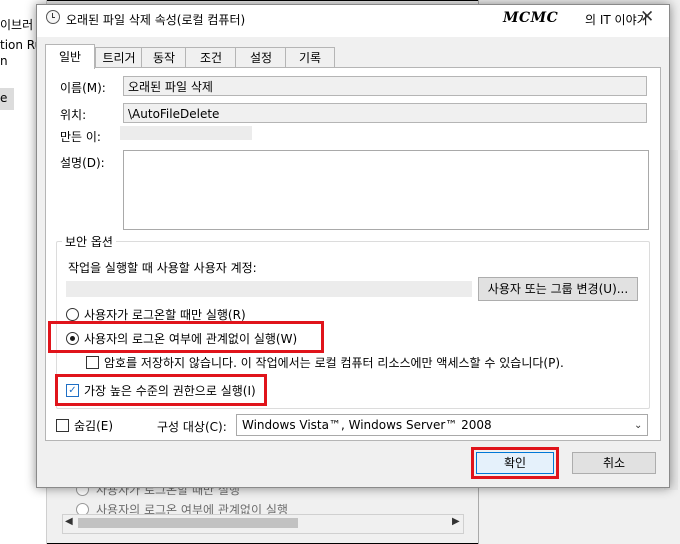 This screenshot has height=544, width=680. What do you see at coordinates (386, 190) in the screenshot?
I see `description-textarea` at bounding box center [386, 190].